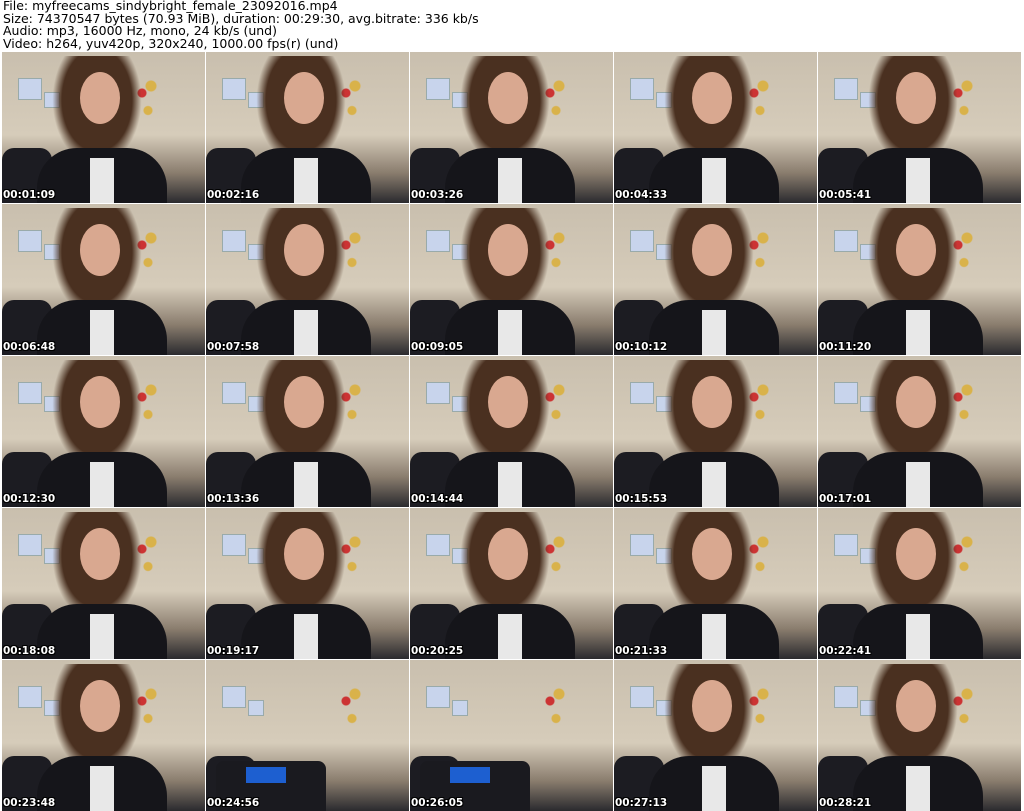 The height and width of the screenshot is (811, 1024). What do you see at coordinates (437, 651) in the screenshot?
I see `thumbnail-timestamp: 00:20:25` at bounding box center [437, 651].